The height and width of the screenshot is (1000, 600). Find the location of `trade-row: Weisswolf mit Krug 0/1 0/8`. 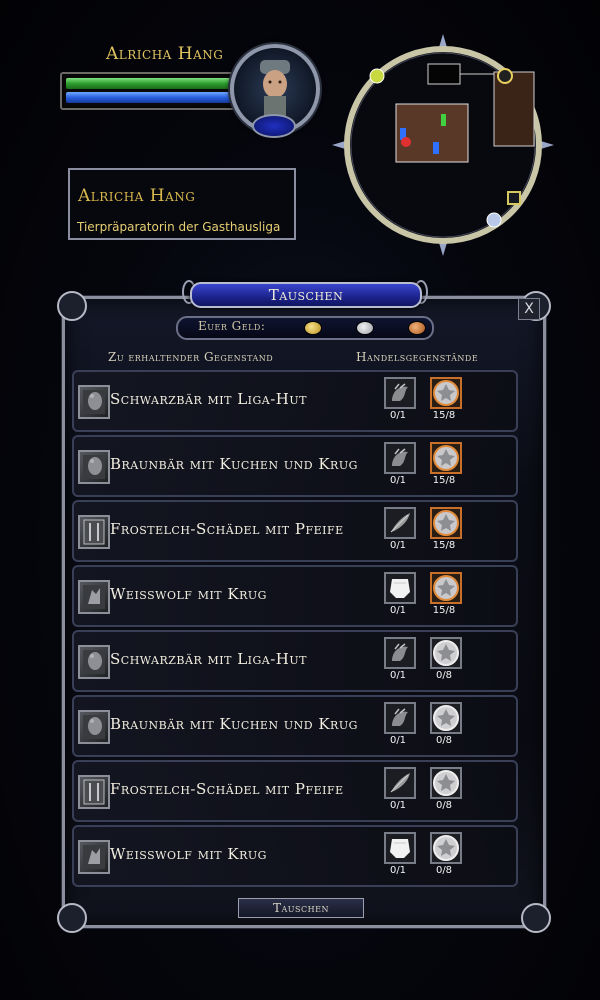

trade-row: Weisswolf mit Krug 0/1 0/8 is located at coordinates (295, 856).